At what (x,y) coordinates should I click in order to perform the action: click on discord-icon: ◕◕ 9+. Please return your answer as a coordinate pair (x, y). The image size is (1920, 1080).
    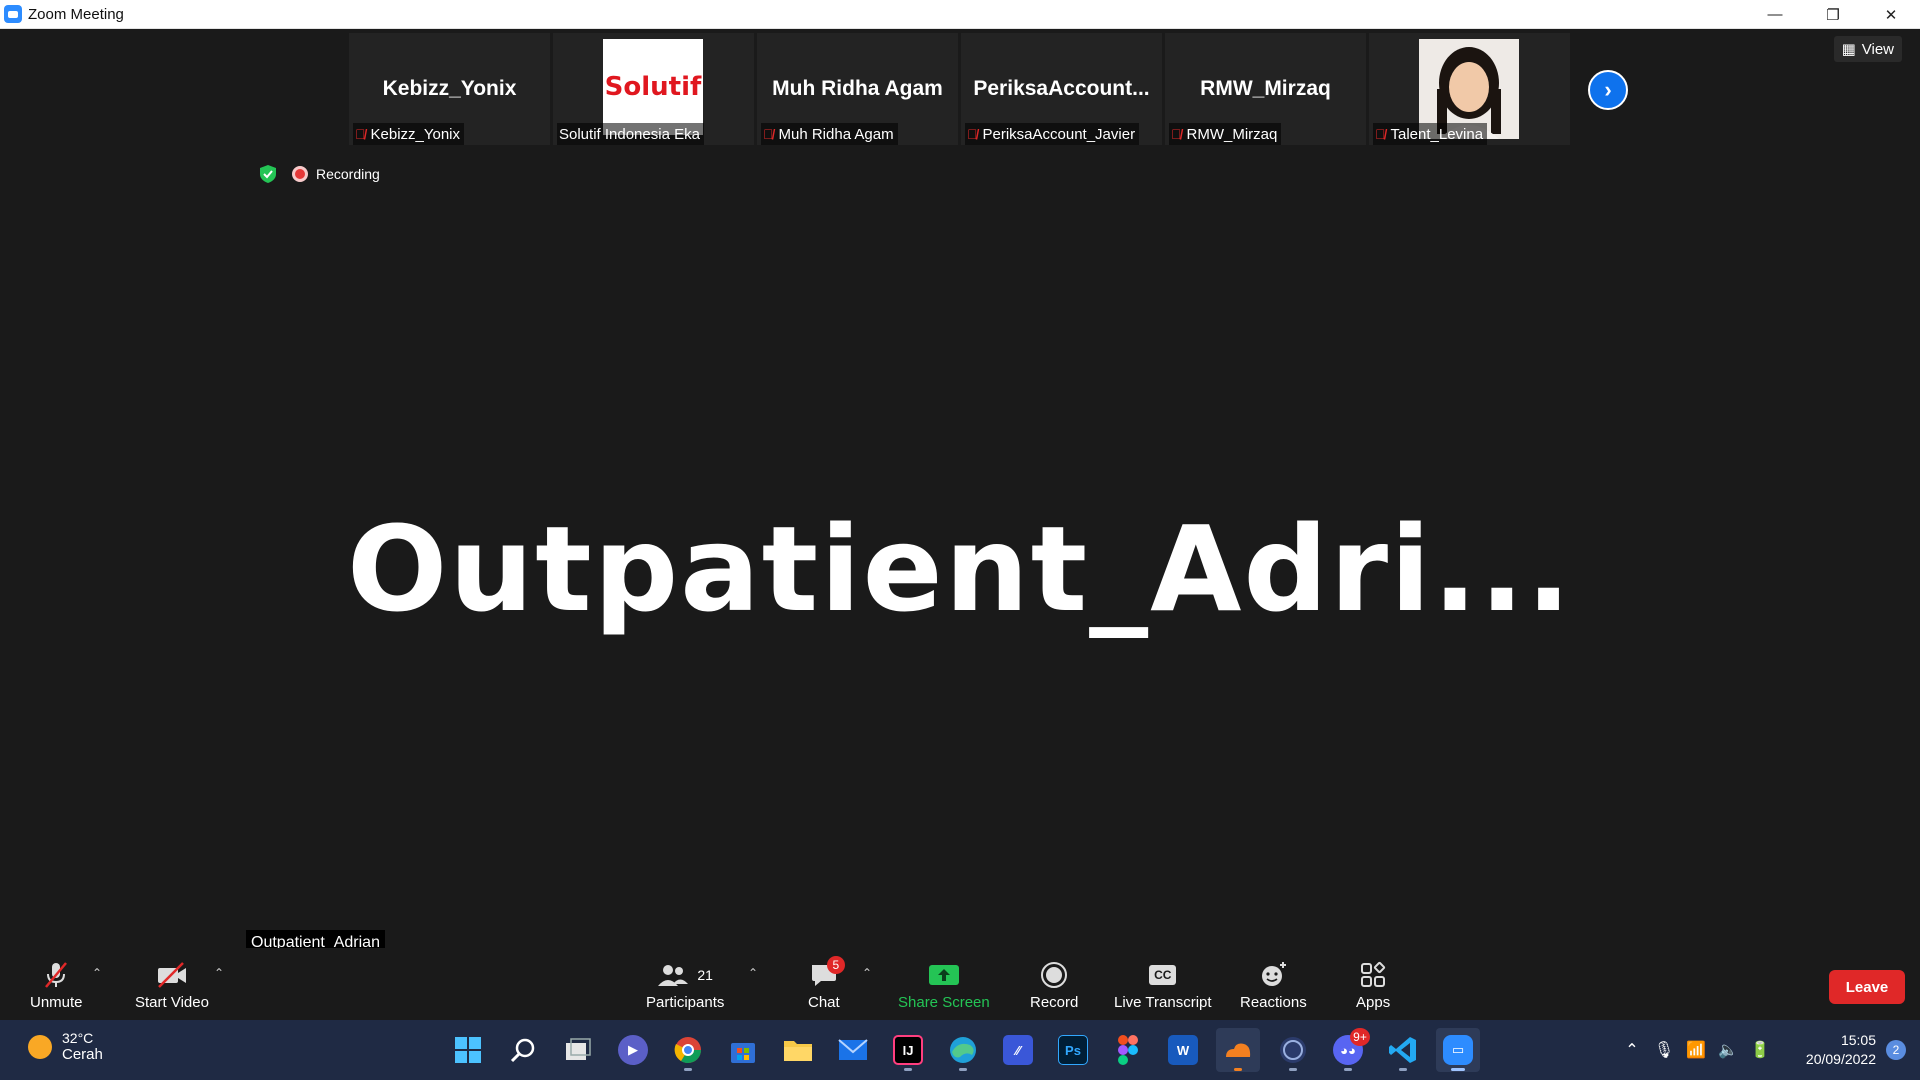
    Looking at the image, I should click on (1348, 1050).